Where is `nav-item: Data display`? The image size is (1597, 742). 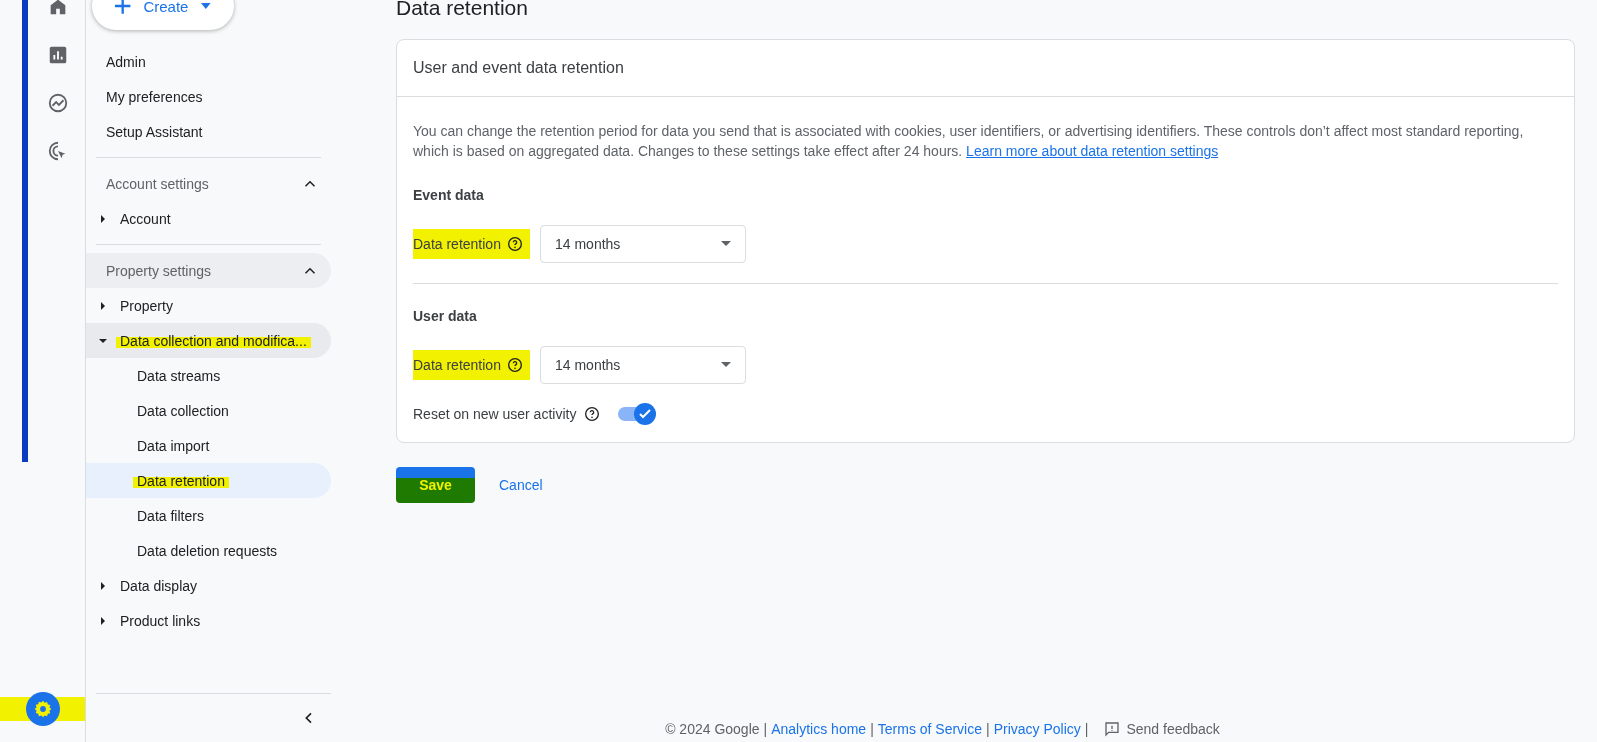
nav-item: Data display is located at coordinates (208, 585).